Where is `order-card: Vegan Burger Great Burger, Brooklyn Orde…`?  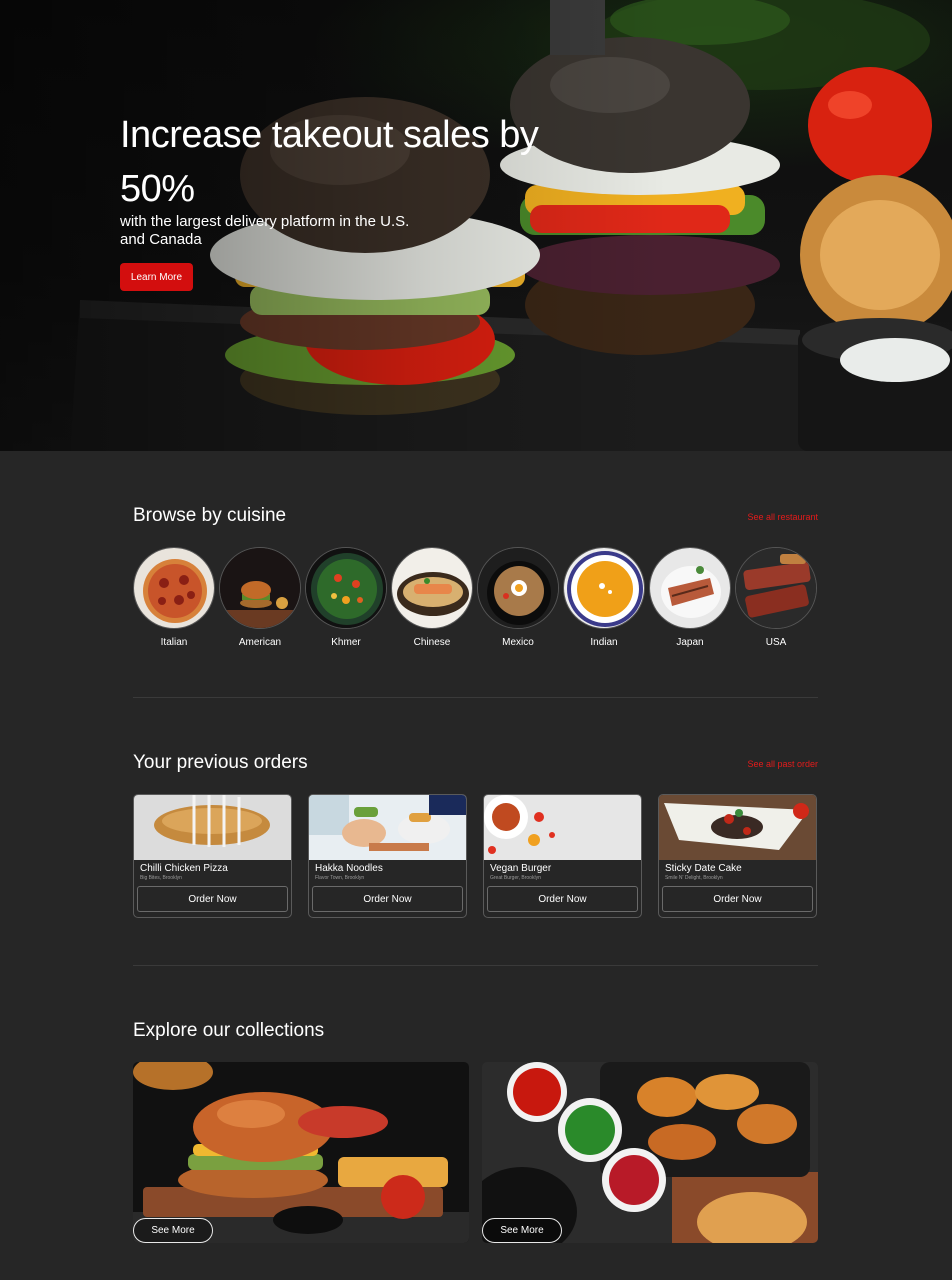 order-card: Vegan Burger Great Burger, Brooklyn Orde… is located at coordinates (562, 856).